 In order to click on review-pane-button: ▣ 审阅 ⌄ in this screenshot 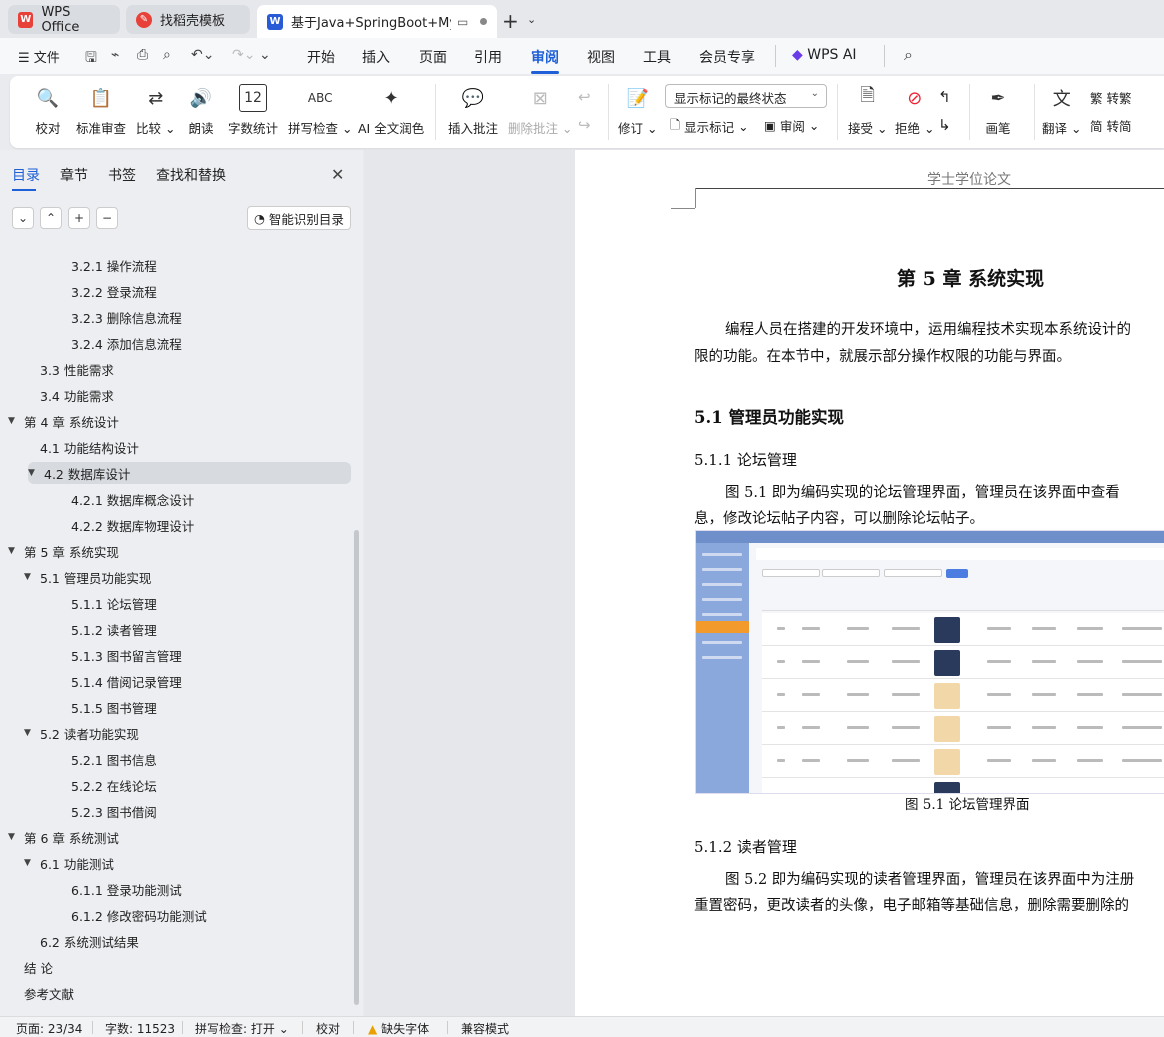, I will do `click(791, 125)`.